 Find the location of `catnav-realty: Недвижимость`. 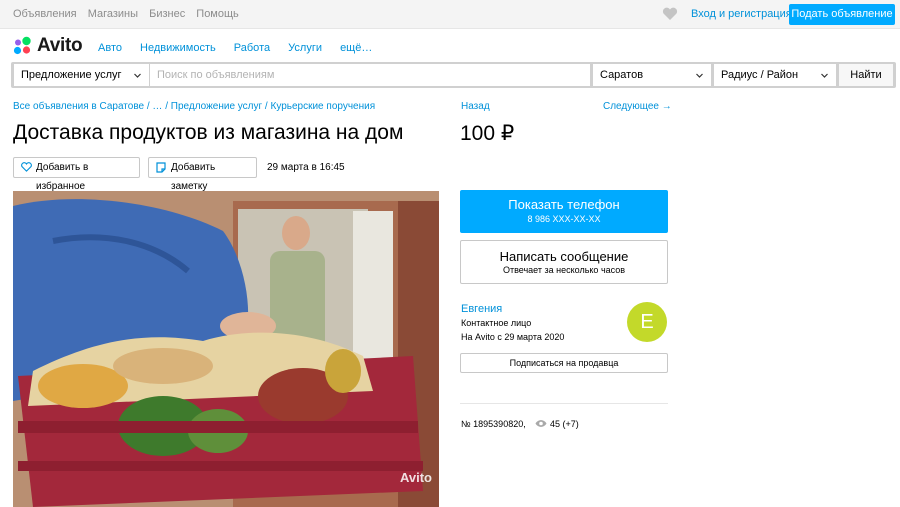

catnav-realty: Недвижимость is located at coordinates (178, 48).